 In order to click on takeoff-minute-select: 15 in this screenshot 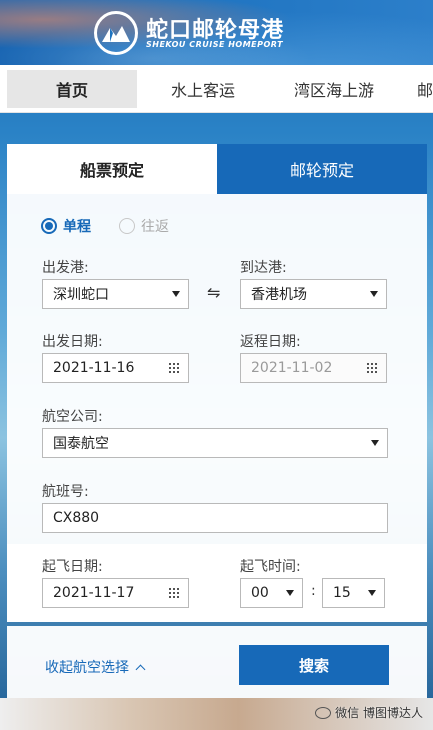, I will do `click(353, 593)`.